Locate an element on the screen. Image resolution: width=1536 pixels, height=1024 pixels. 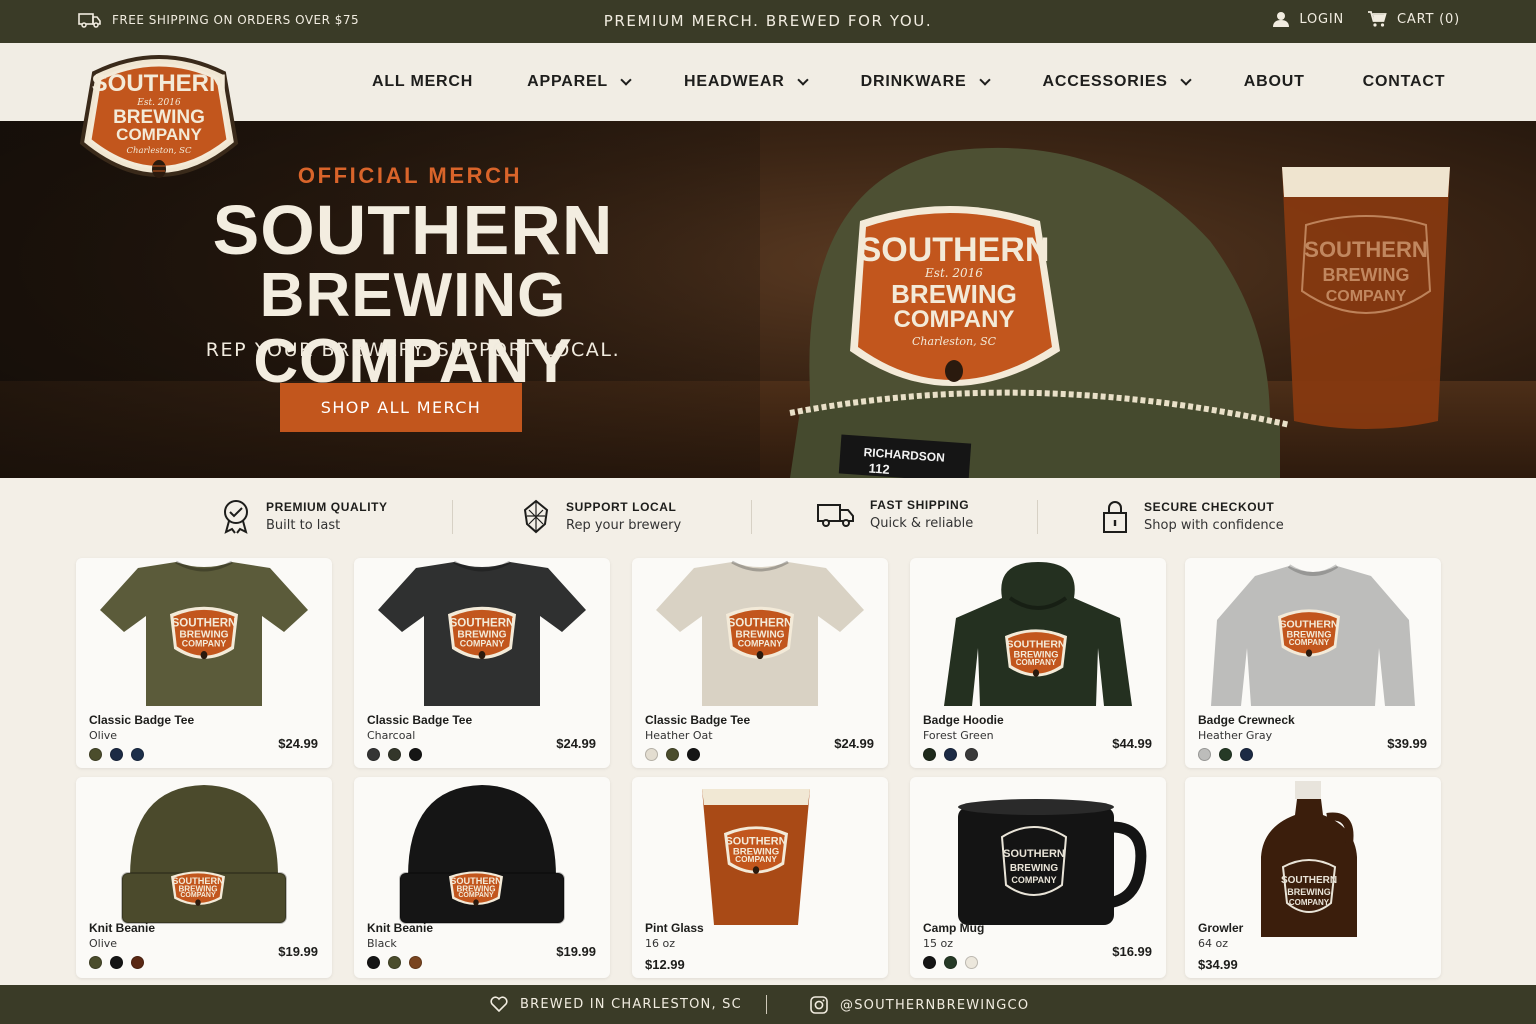
nav-item-contact: CONTACT is located at coordinates (1404, 82).